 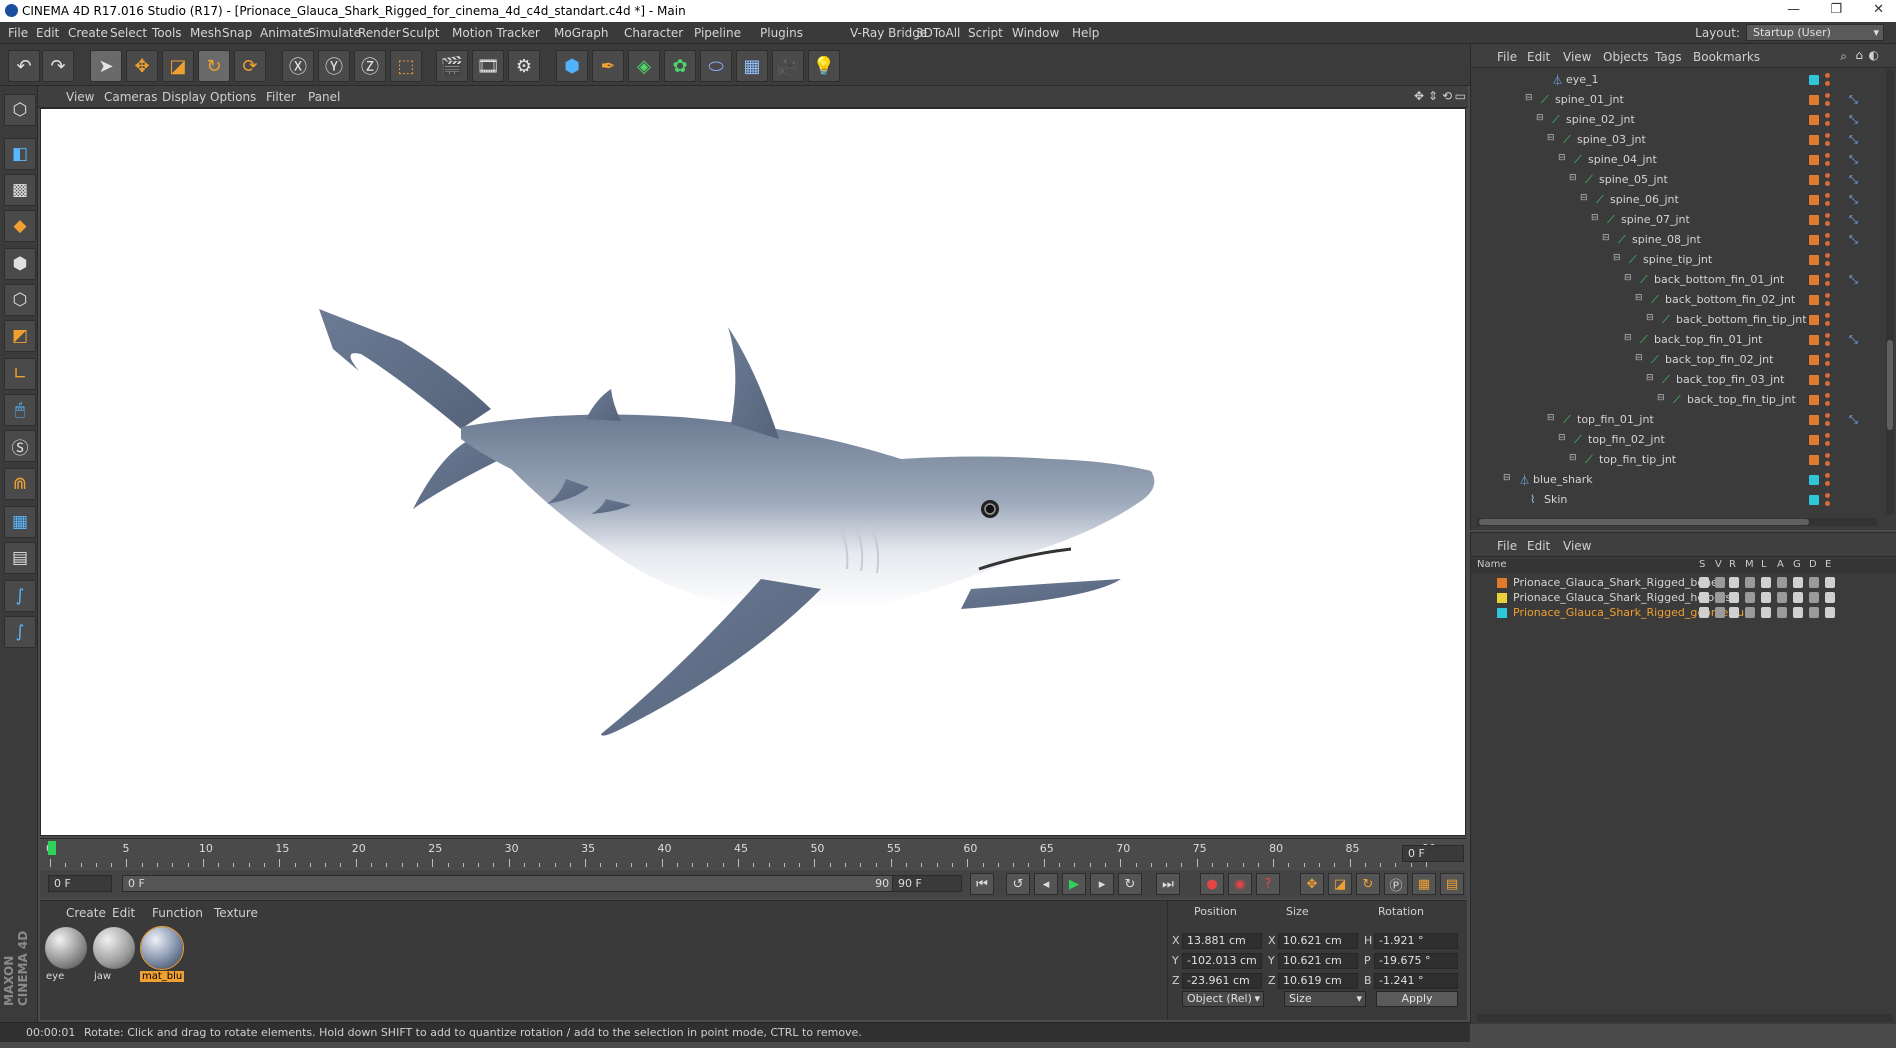 What do you see at coordinates (452, 66) in the screenshot?
I see `render-view-button: 🎬` at bounding box center [452, 66].